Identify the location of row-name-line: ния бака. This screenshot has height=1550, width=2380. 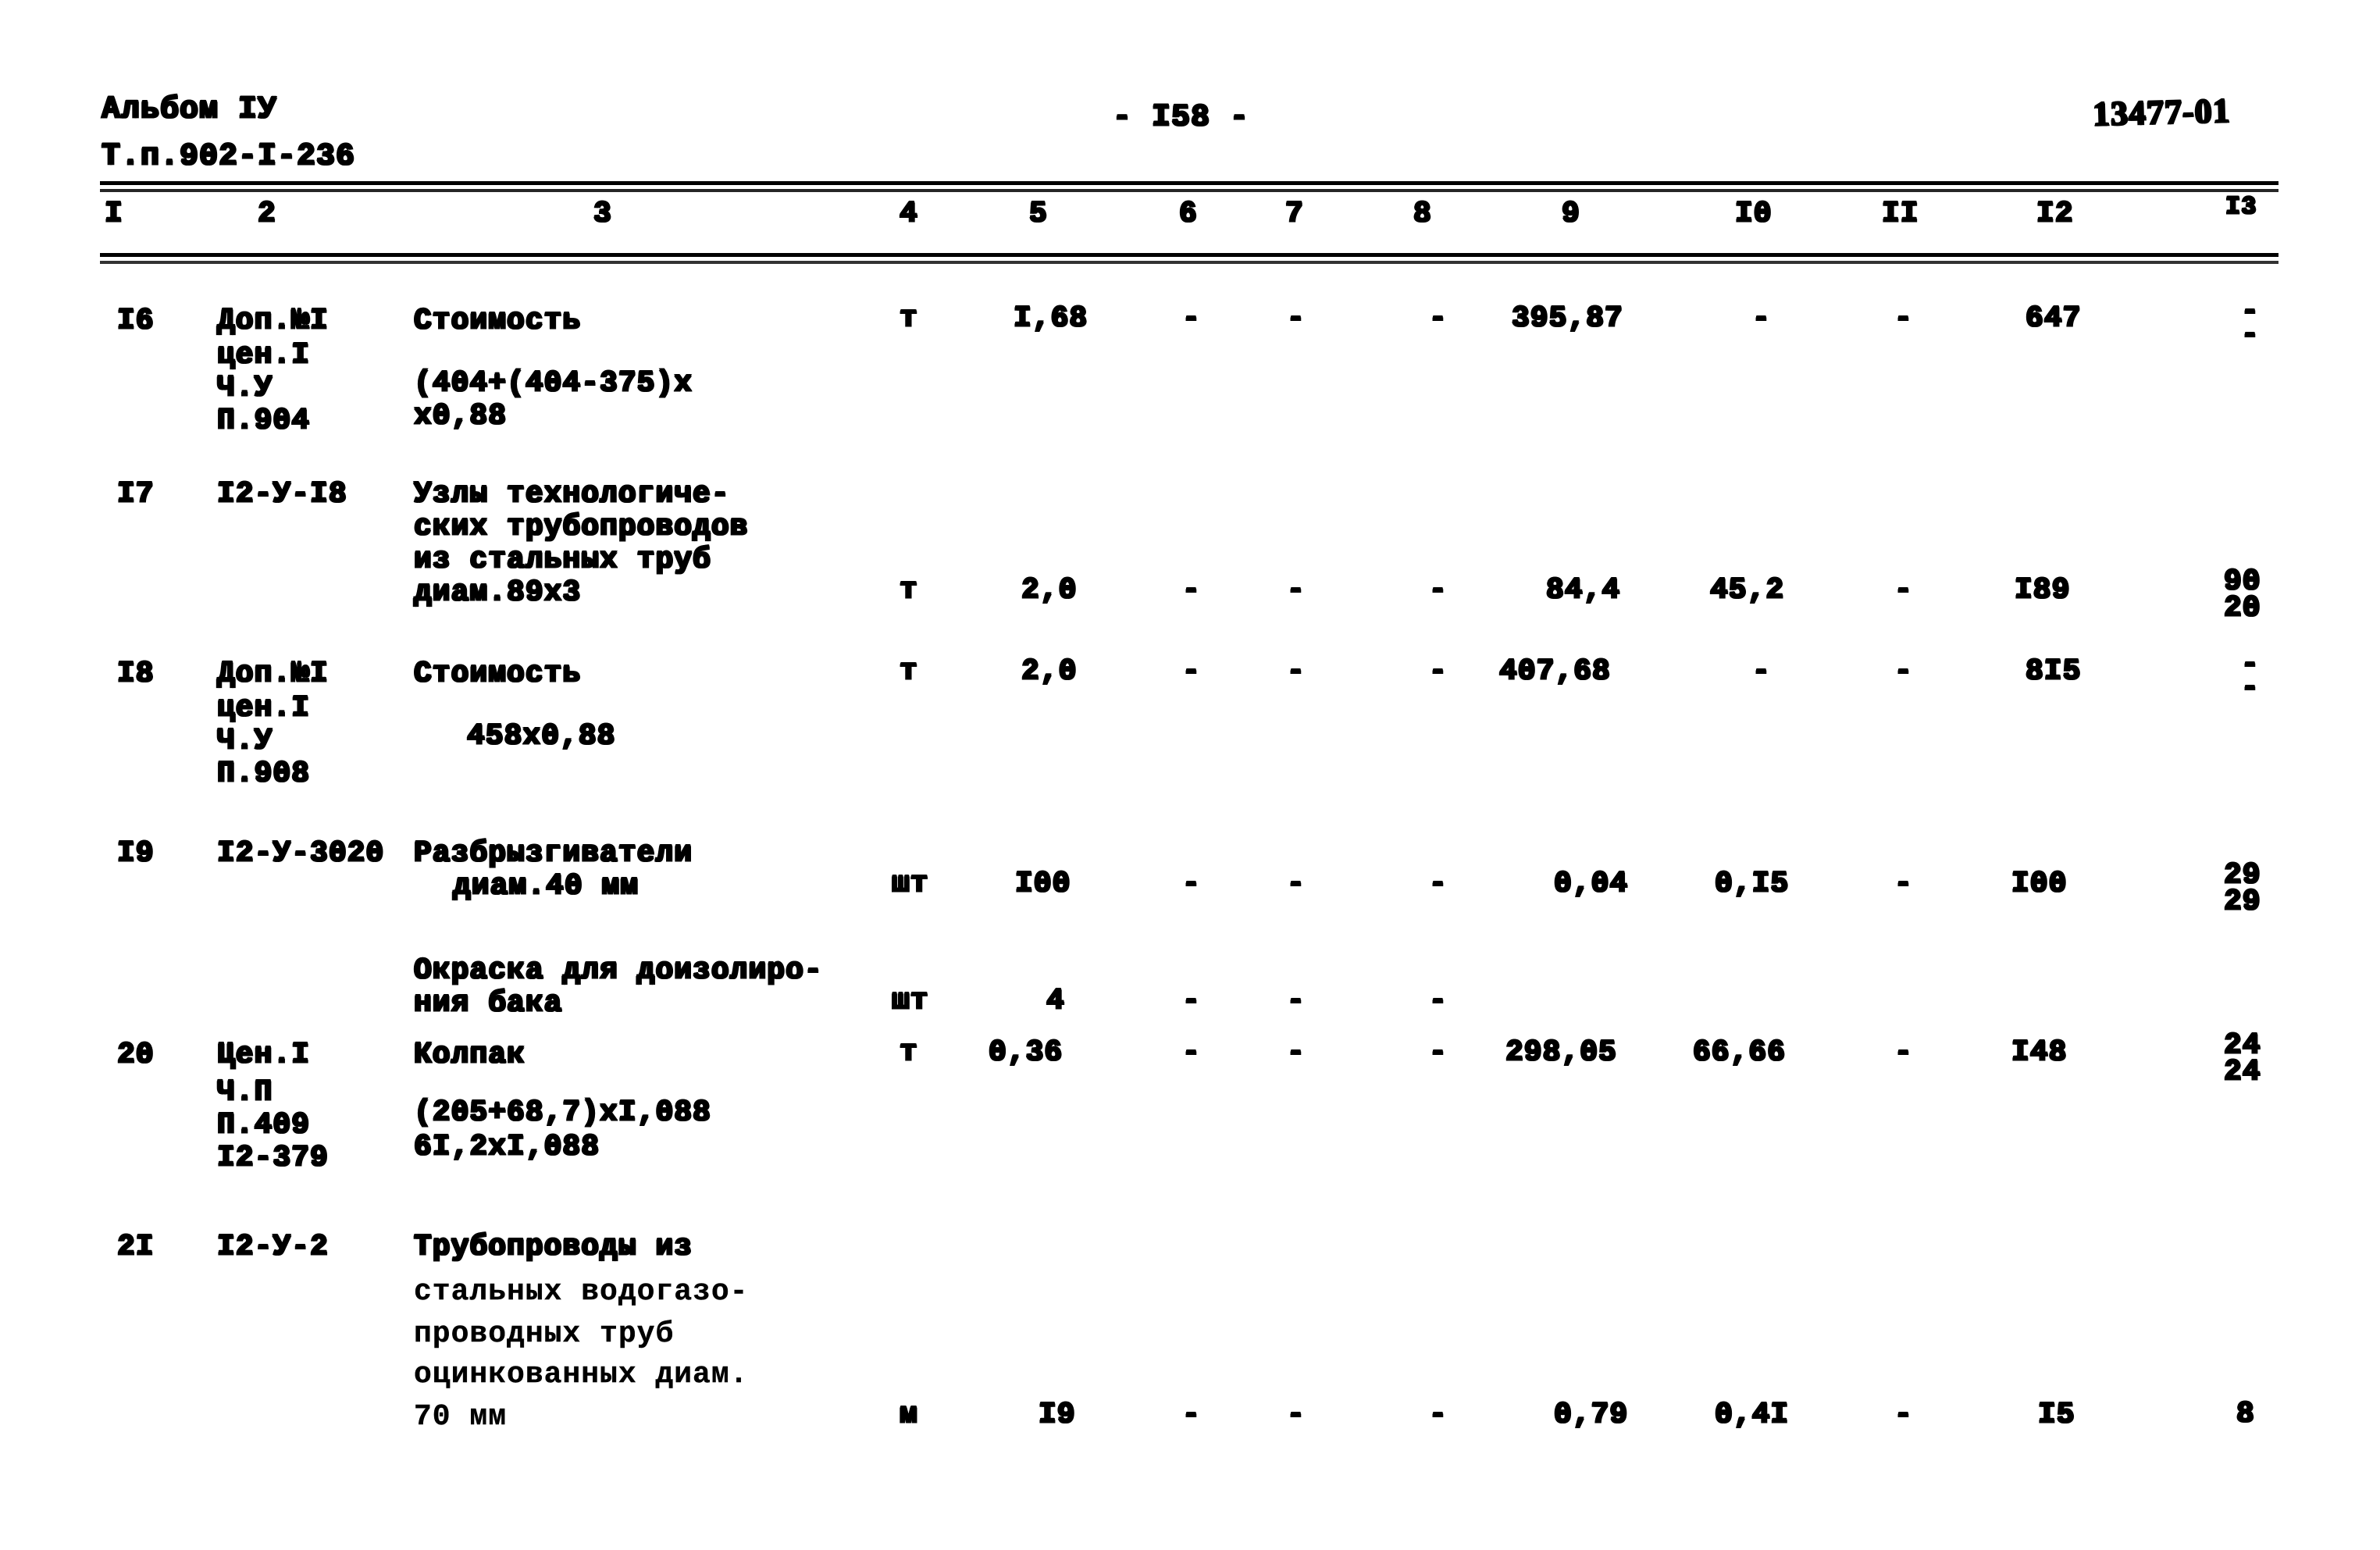
(488, 1003).